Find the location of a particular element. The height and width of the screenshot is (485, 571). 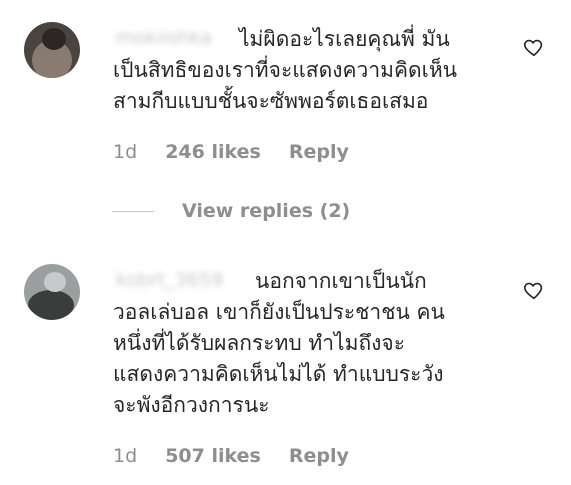

comment-text: ไม่ผิดอะไรเลยคุณพี่ มัน is located at coordinates (344, 39).